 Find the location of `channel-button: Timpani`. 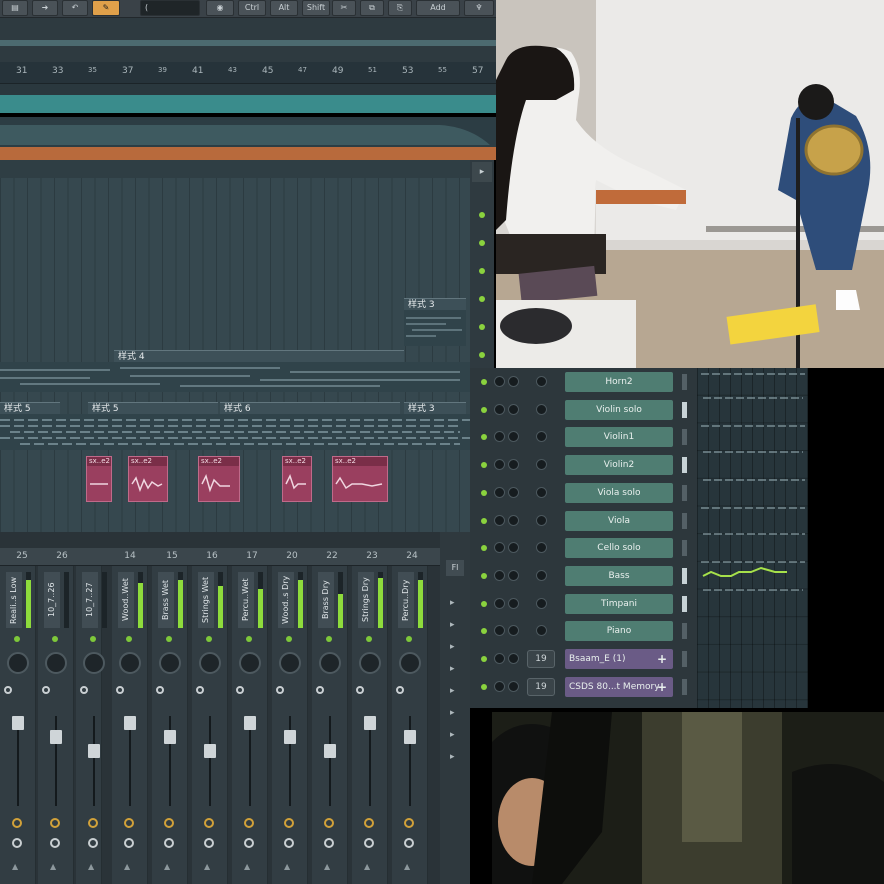

channel-button: Timpani is located at coordinates (619, 603).